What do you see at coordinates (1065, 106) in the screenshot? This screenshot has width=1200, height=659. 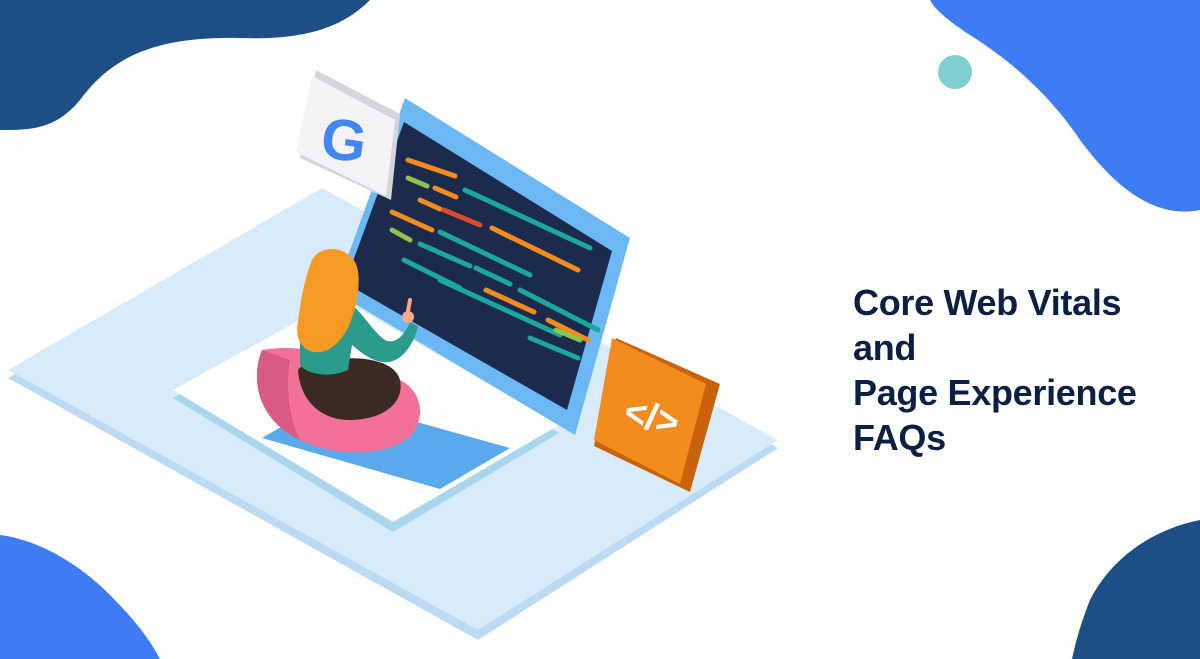 I see `top-right-blob` at bounding box center [1065, 106].